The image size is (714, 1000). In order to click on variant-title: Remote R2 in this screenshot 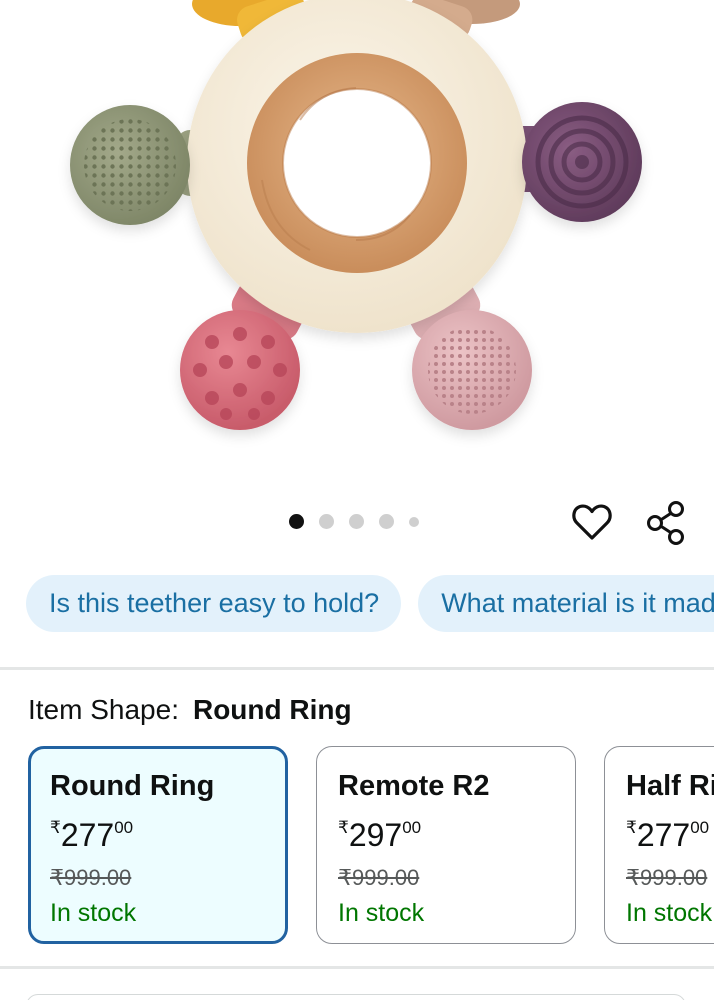, I will do `click(414, 786)`.